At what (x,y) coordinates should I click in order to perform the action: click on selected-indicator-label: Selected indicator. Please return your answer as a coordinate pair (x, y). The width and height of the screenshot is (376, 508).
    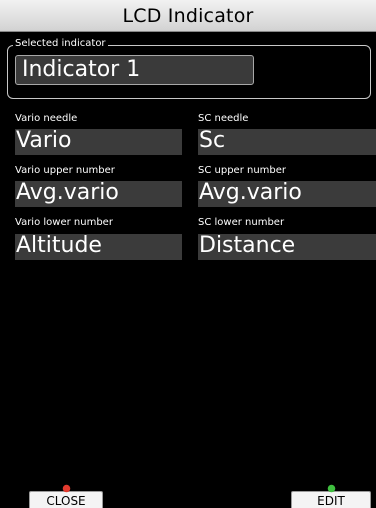
    Looking at the image, I should click on (60, 43).